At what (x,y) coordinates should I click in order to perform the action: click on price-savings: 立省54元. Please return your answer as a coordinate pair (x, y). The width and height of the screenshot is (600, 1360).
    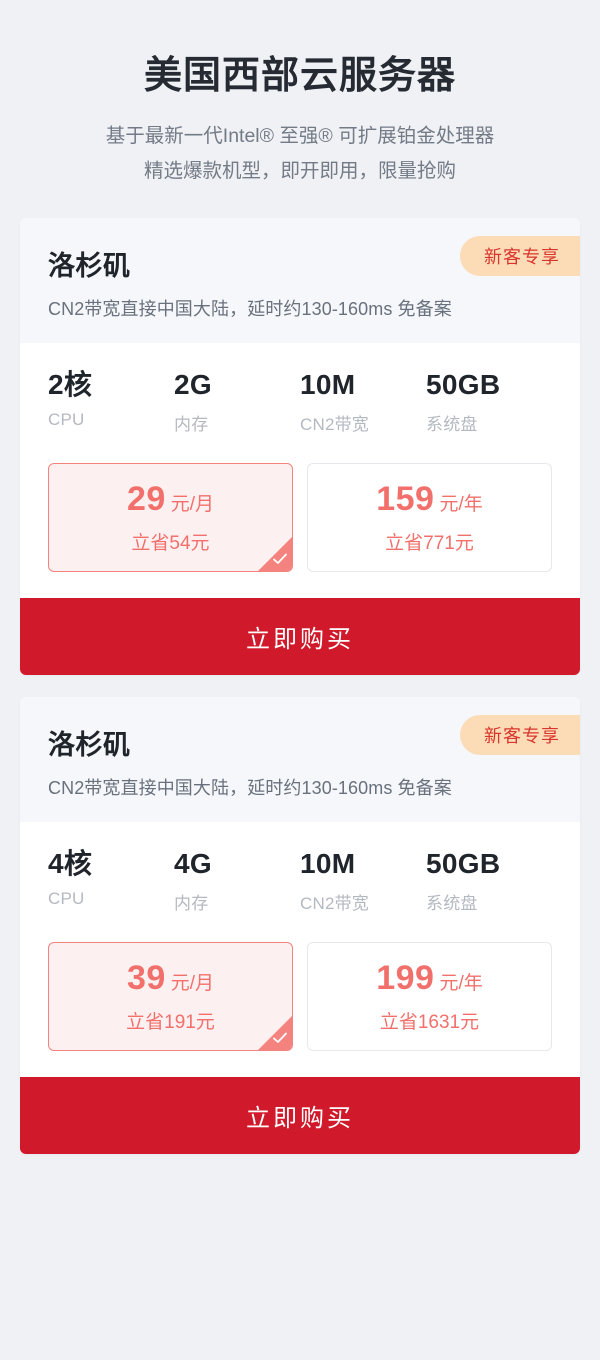
    Looking at the image, I should click on (170, 543).